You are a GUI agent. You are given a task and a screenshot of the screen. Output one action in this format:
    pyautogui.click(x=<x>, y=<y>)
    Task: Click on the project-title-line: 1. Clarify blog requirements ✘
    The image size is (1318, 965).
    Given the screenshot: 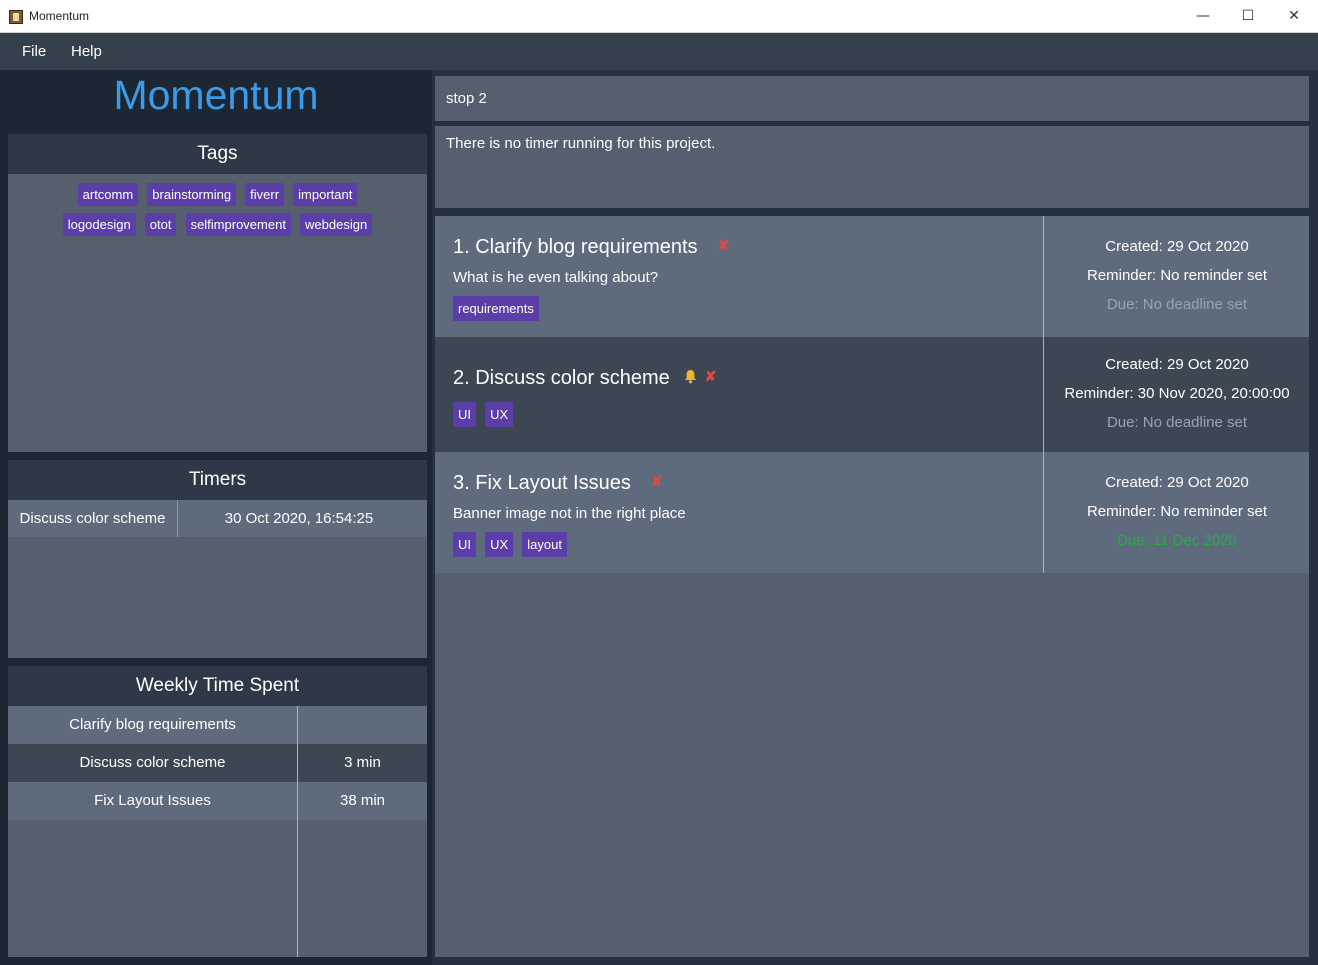 What is the action you would take?
    pyautogui.click(x=591, y=247)
    